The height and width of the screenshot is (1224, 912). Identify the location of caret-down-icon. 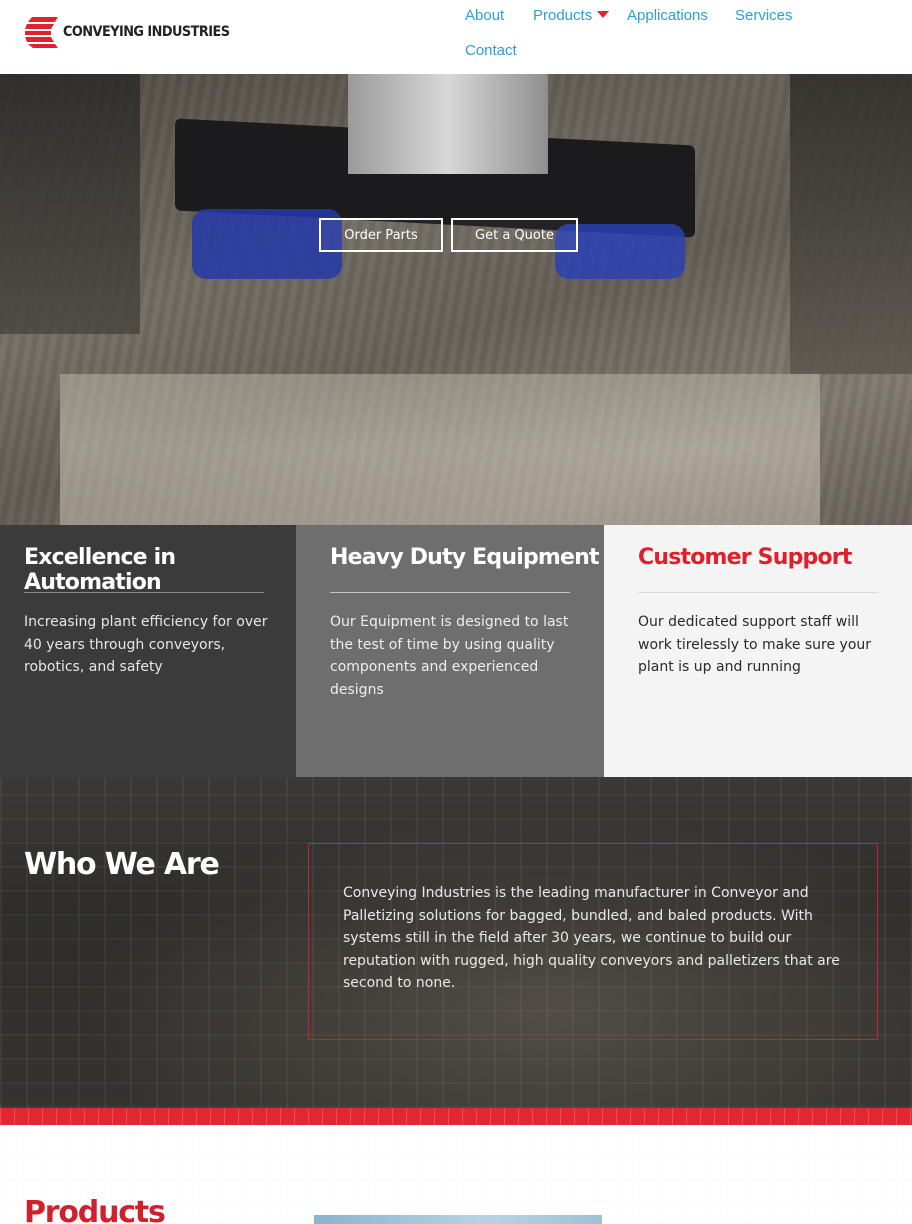
(603, 14).